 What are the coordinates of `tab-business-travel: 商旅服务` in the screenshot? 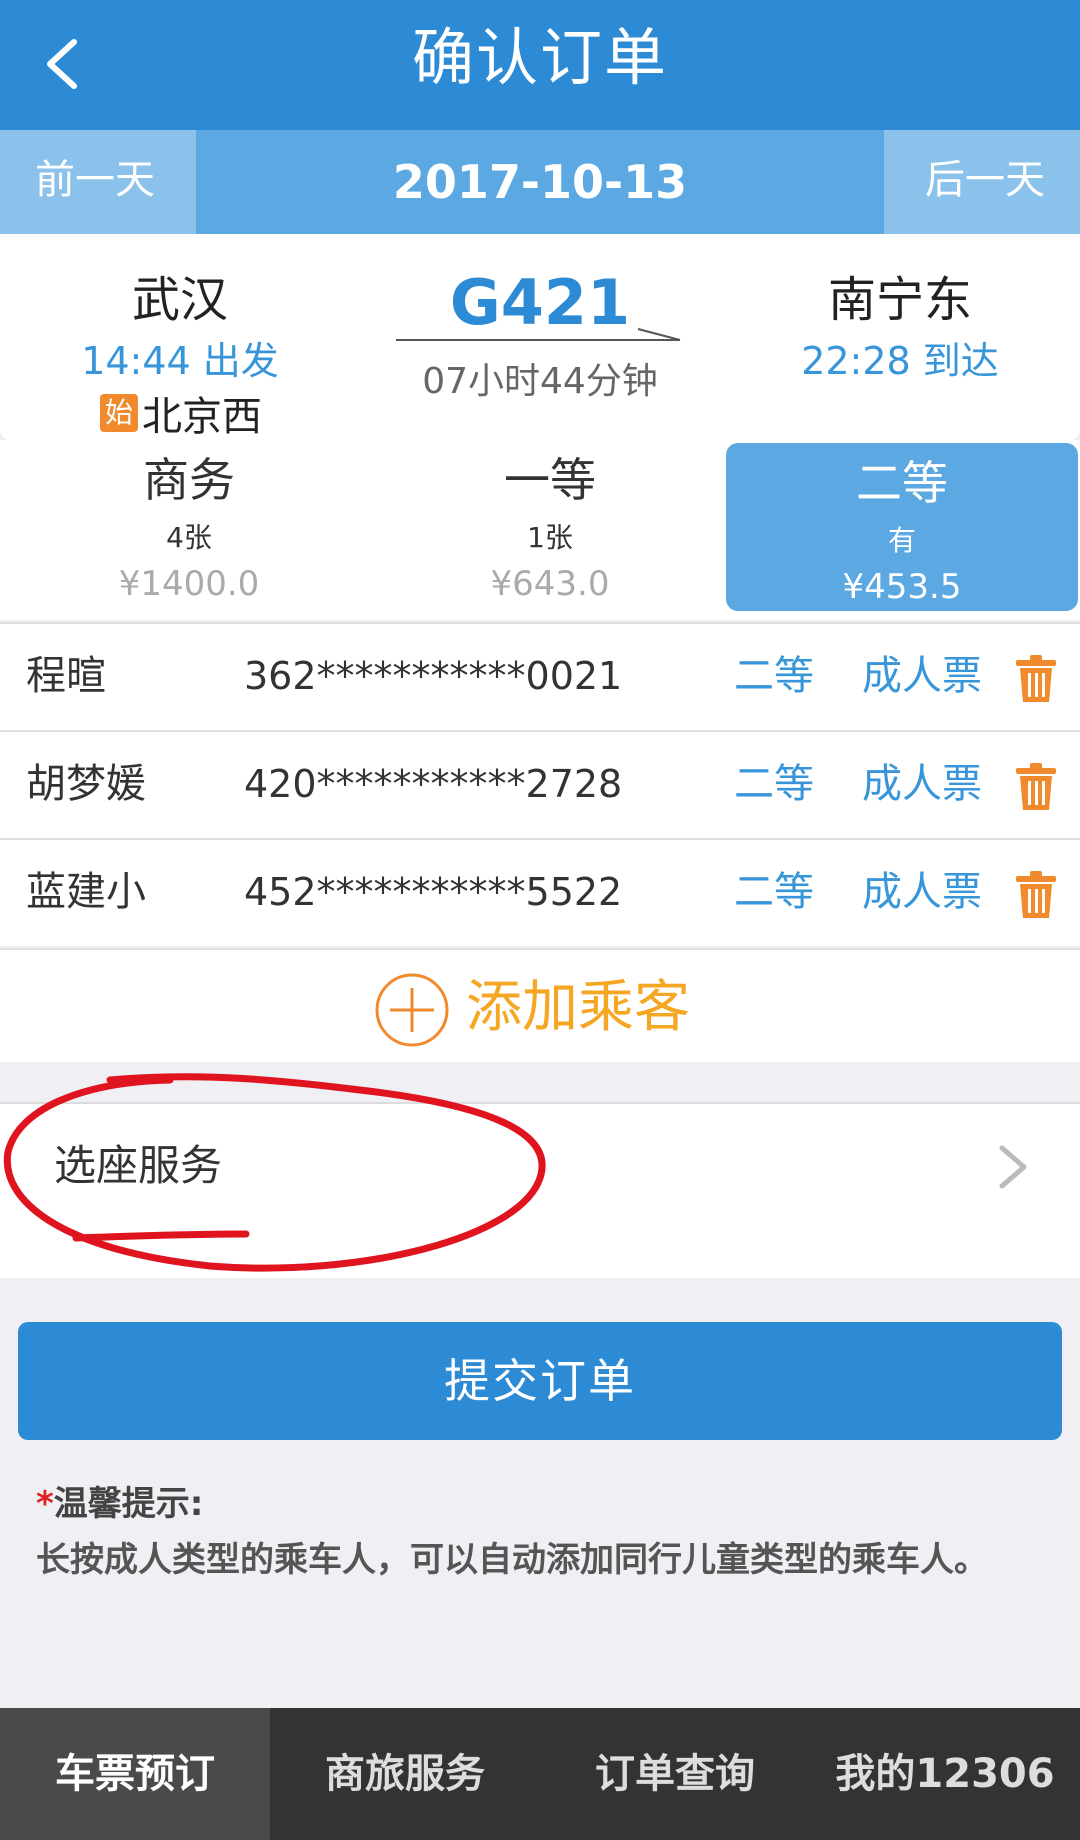 It's located at (405, 1774).